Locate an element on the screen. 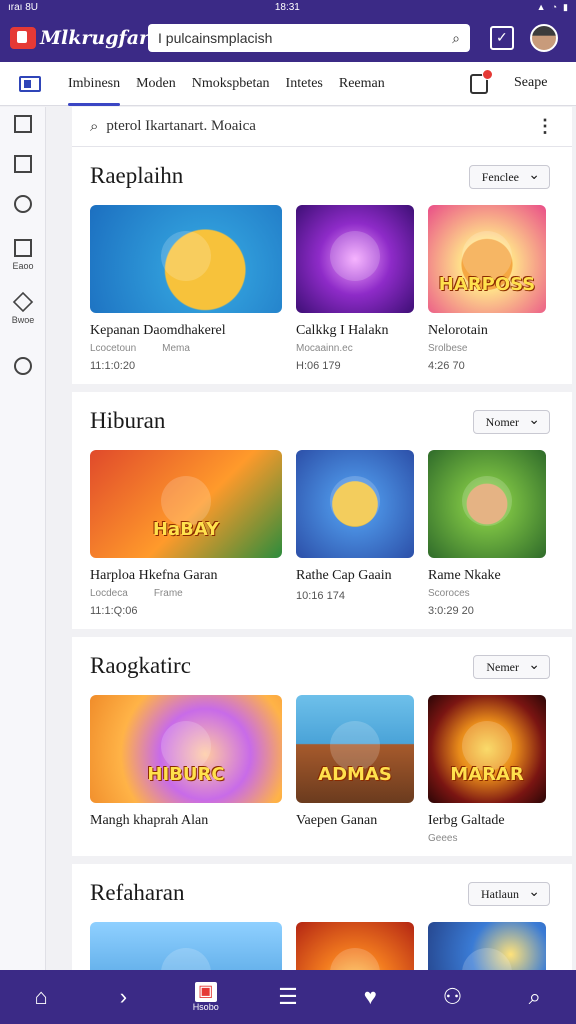  game-card: Rame Nkake Scoroces 3:0:29 20 is located at coordinates (487, 533).